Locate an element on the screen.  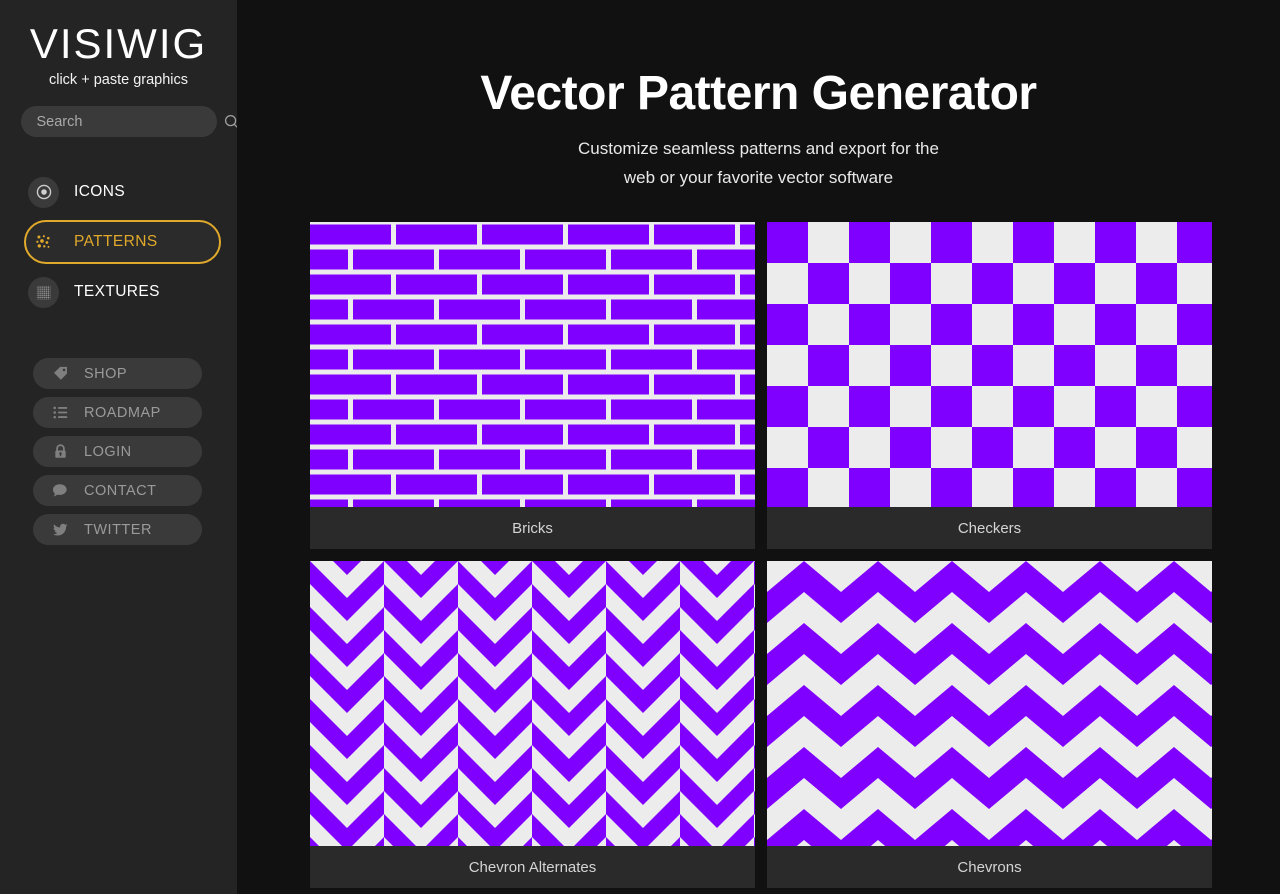
pattern-card-chevrons: Chevrons is located at coordinates (989, 724).